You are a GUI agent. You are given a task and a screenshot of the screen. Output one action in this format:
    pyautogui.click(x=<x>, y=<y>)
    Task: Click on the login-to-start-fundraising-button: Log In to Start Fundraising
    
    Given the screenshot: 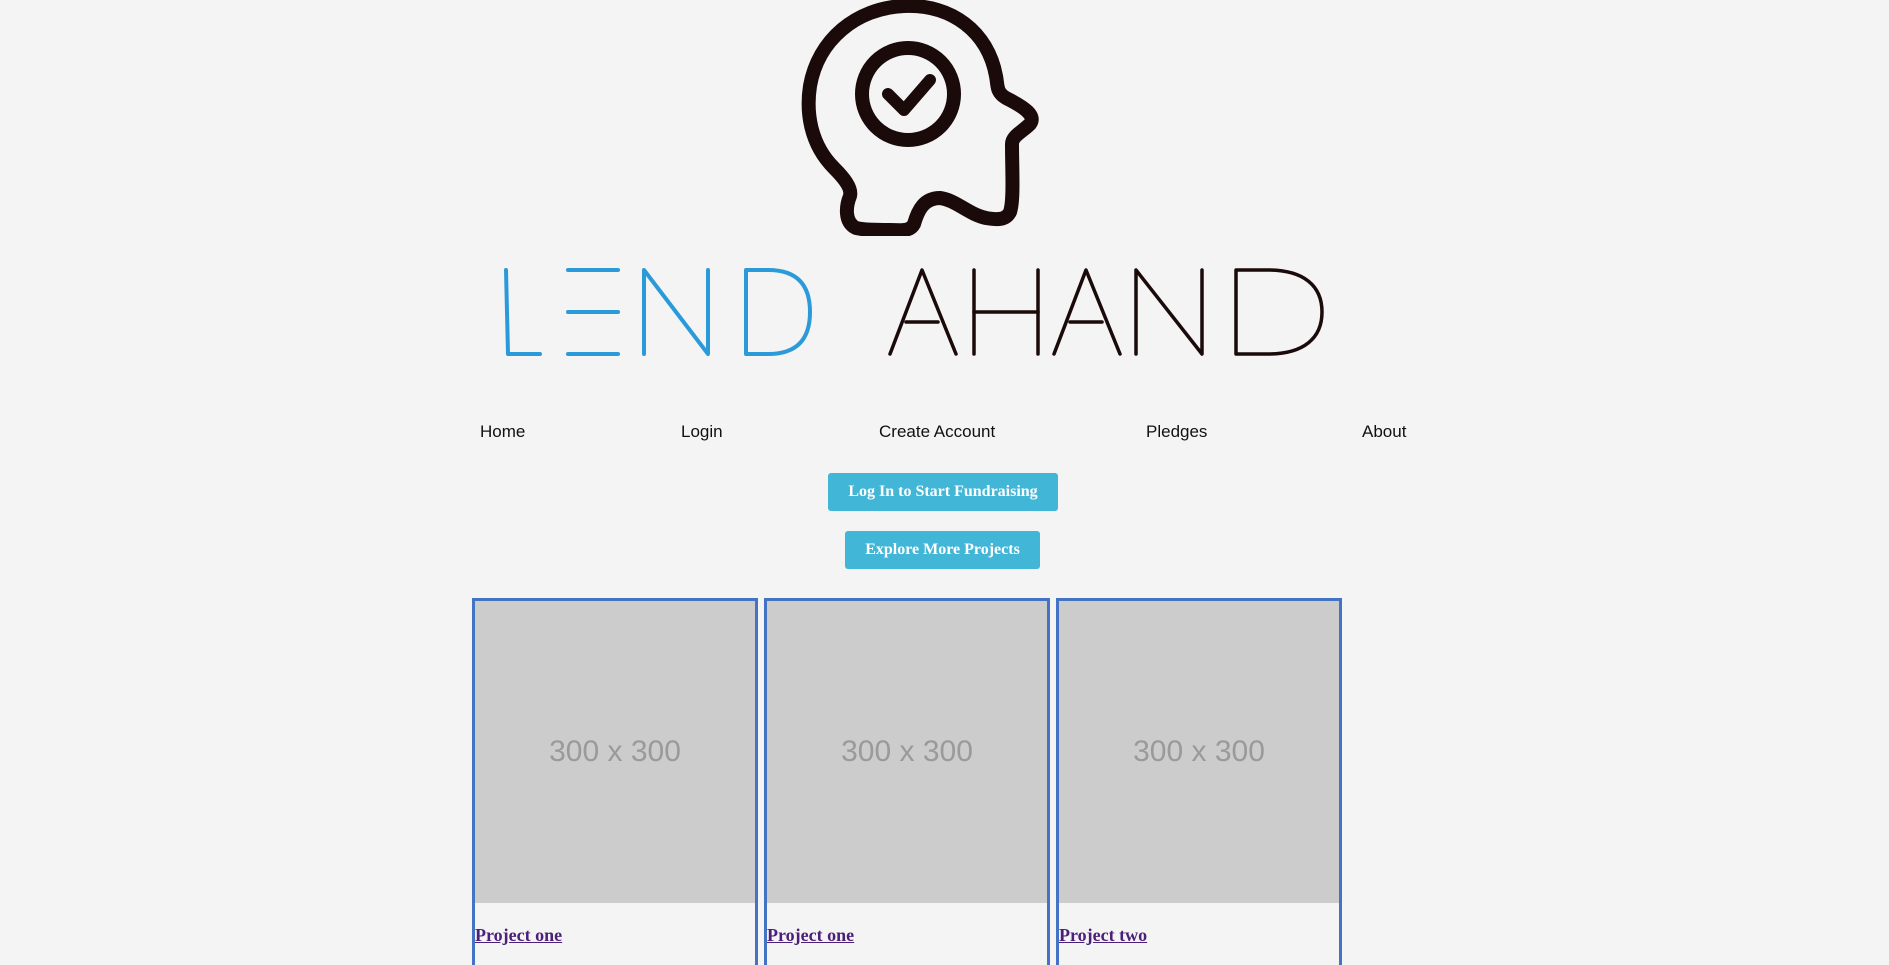 What is the action you would take?
    pyautogui.click(x=943, y=492)
    